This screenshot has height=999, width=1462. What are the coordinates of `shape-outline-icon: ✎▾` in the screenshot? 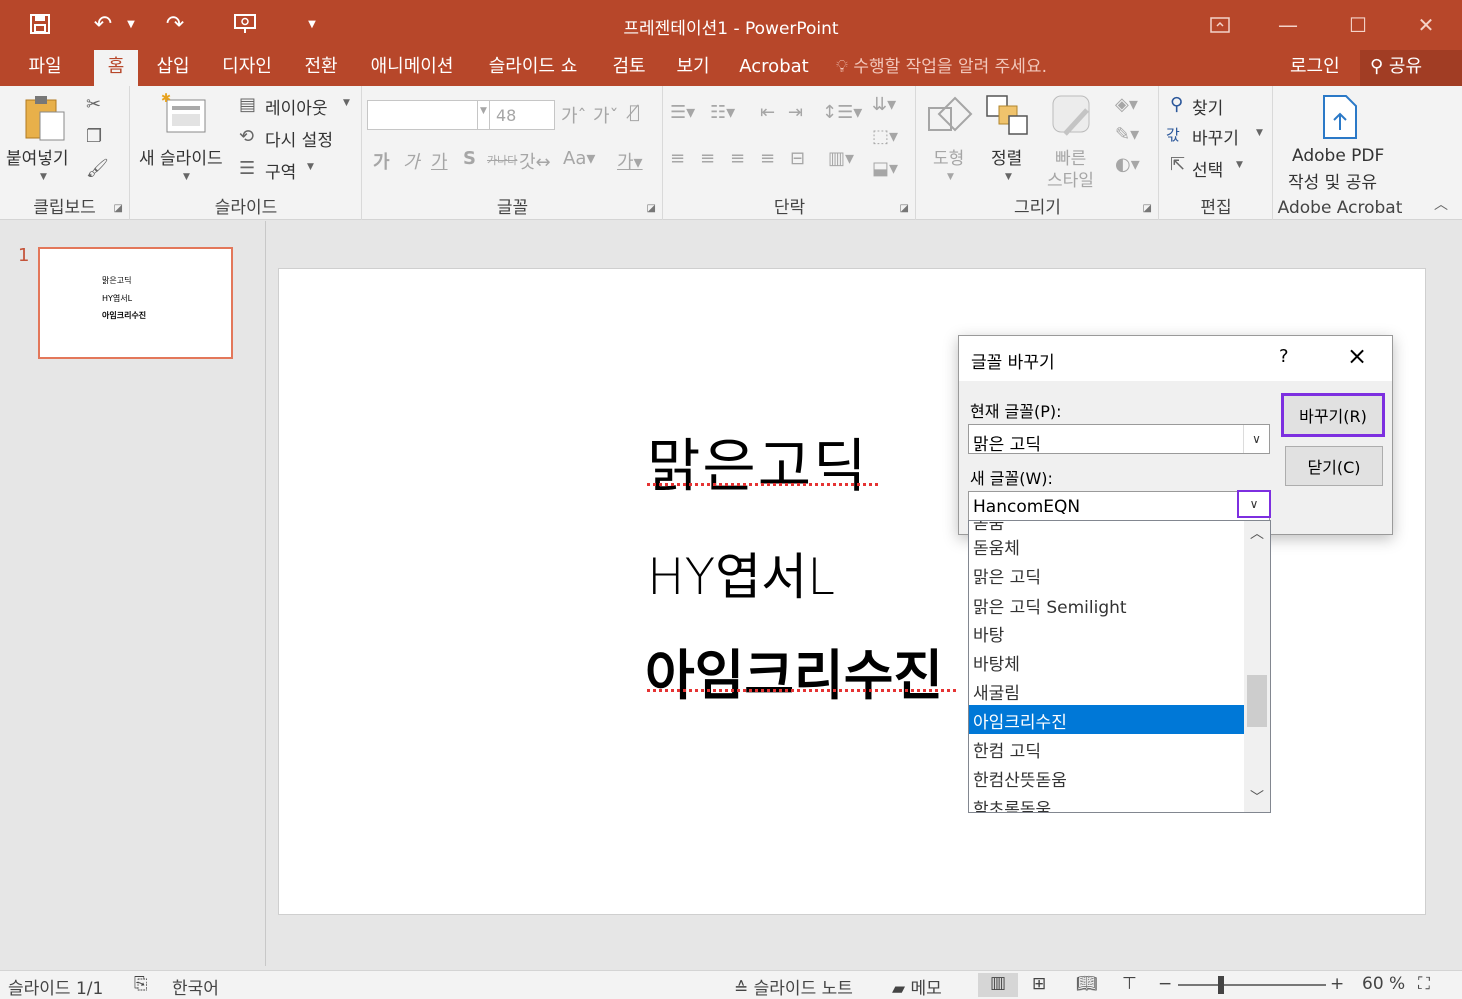 It's located at (1127, 134).